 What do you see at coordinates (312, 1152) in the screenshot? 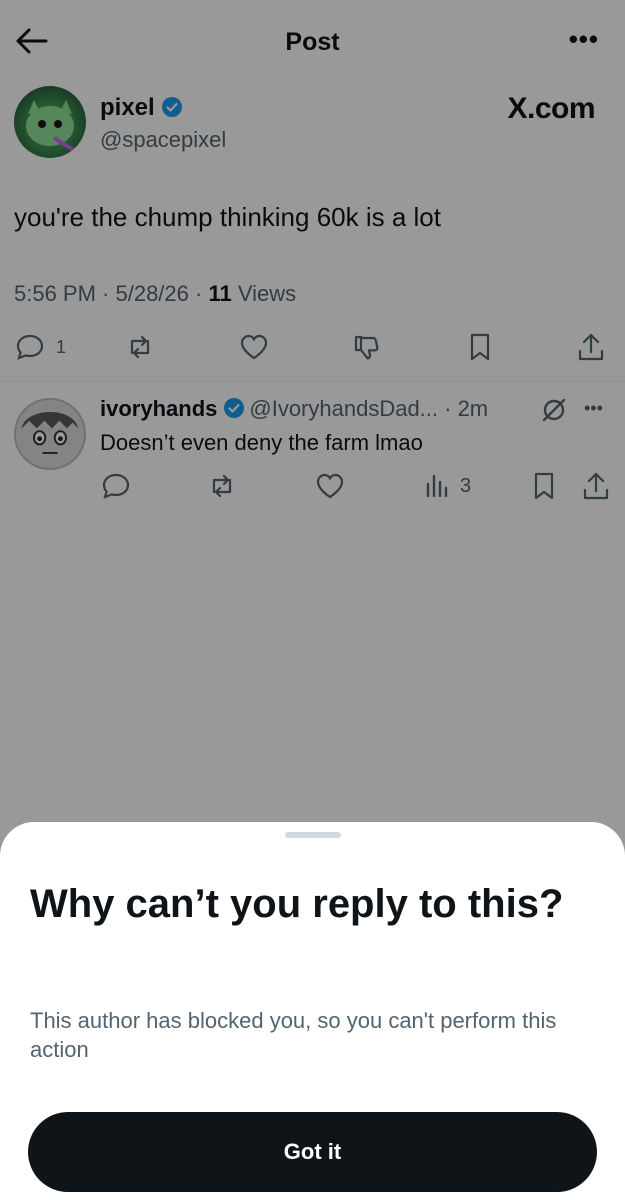
I see `got-it-button: Got it` at bounding box center [312, 1152].